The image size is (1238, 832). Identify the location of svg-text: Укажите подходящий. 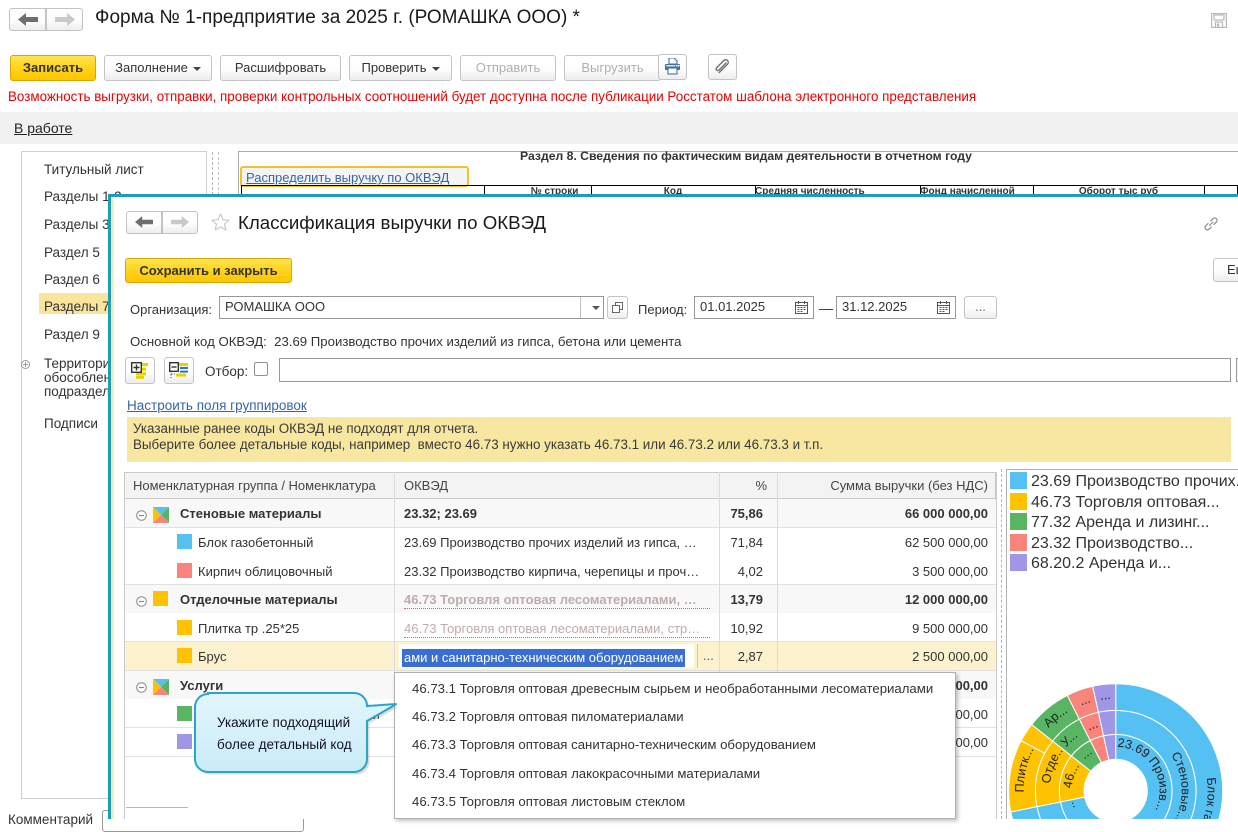
(283, 722).